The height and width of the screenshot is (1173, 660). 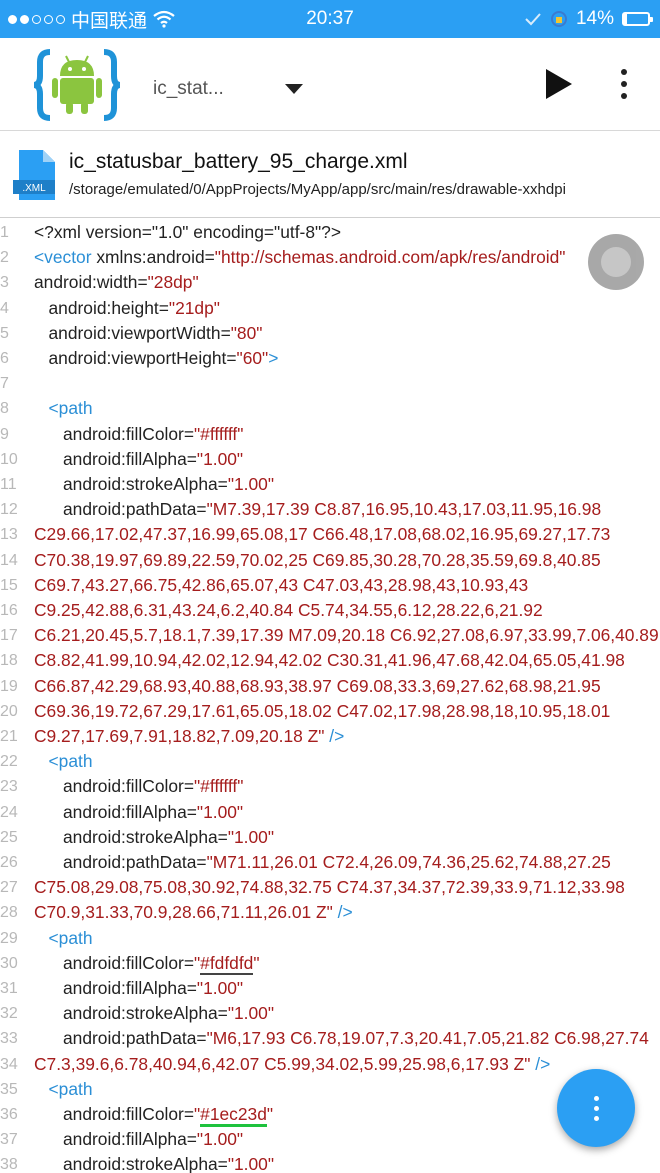 What do you see at coordinates (596, 1108) in the screenshot?
I see `fab-menu-button` at bounding box center [596, 1108].